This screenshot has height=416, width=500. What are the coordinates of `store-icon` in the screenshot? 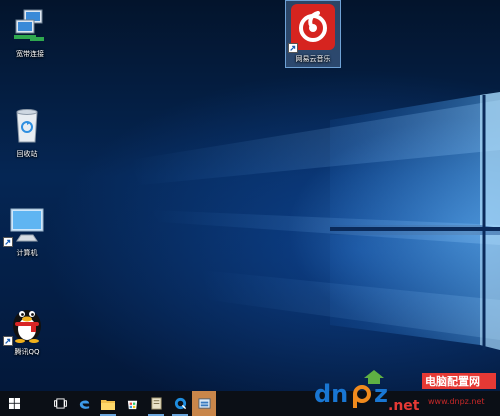 It's located at (132, 405).